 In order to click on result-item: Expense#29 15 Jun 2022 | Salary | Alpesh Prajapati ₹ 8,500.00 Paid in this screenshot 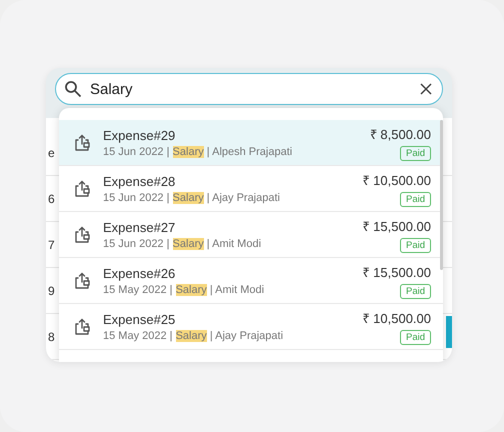, I will do `click(251, 143)`.